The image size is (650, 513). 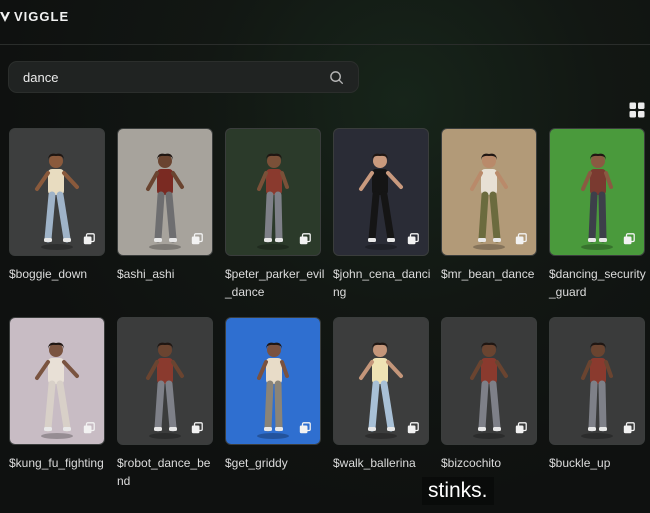 I want to click on template-card: $boggie_down, so click(x=57, y=205).